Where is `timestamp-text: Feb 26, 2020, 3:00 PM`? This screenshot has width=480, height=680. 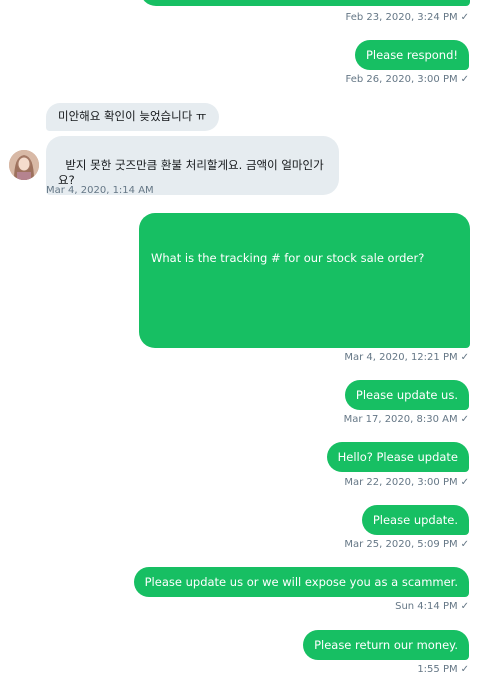
timestamp-text: Feb 26, 2020, 3:00 PM is located at coordinates (401, 79).